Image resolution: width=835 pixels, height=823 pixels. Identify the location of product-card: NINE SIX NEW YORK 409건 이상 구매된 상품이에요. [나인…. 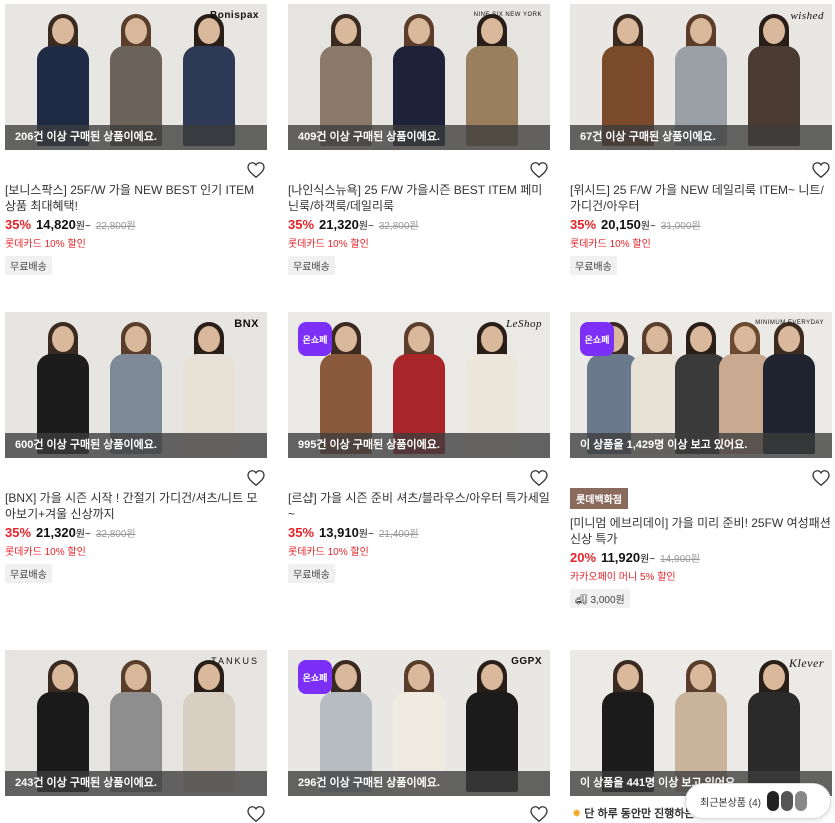
(419, 139).